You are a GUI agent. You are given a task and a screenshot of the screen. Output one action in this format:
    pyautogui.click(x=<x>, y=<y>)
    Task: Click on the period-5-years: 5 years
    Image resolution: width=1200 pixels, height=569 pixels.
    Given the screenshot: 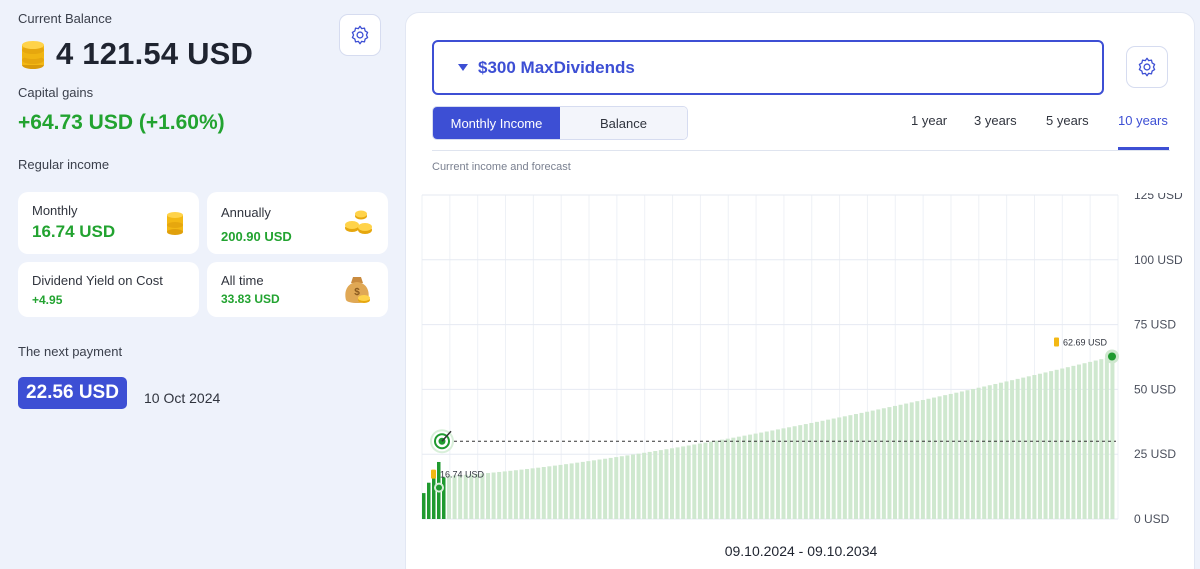 What is the action you would take?
    pyautogui.click(x=1067, y=120)
    